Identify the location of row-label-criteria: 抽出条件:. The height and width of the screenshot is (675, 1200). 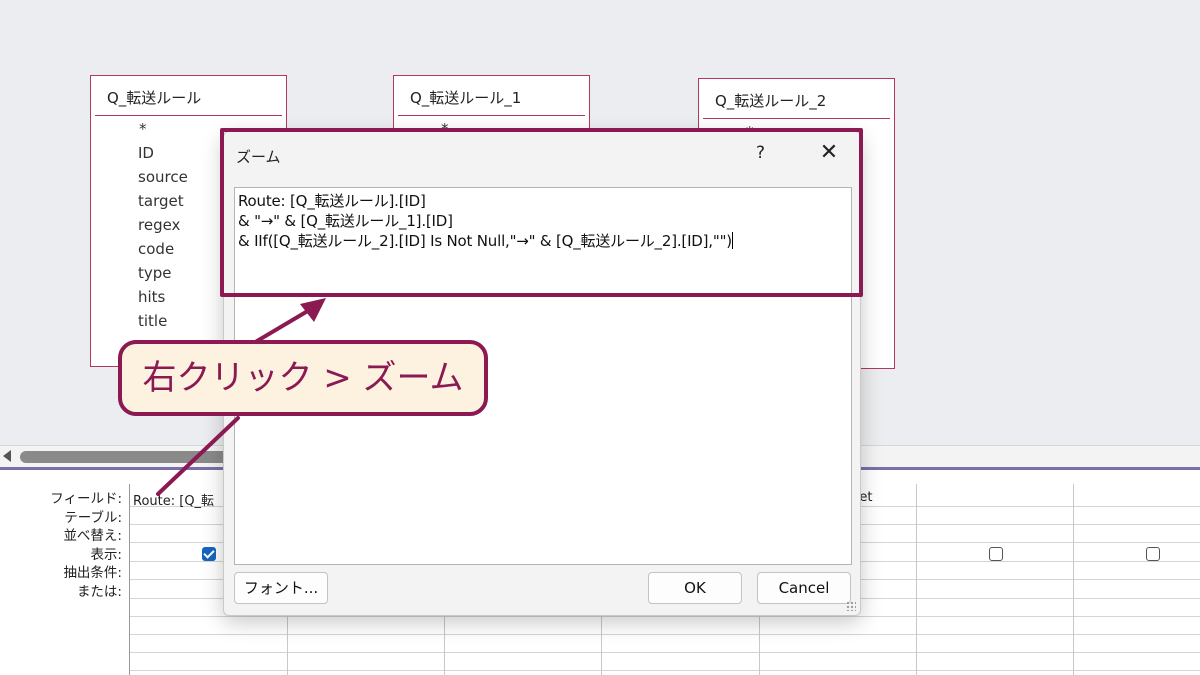
(92, 573).